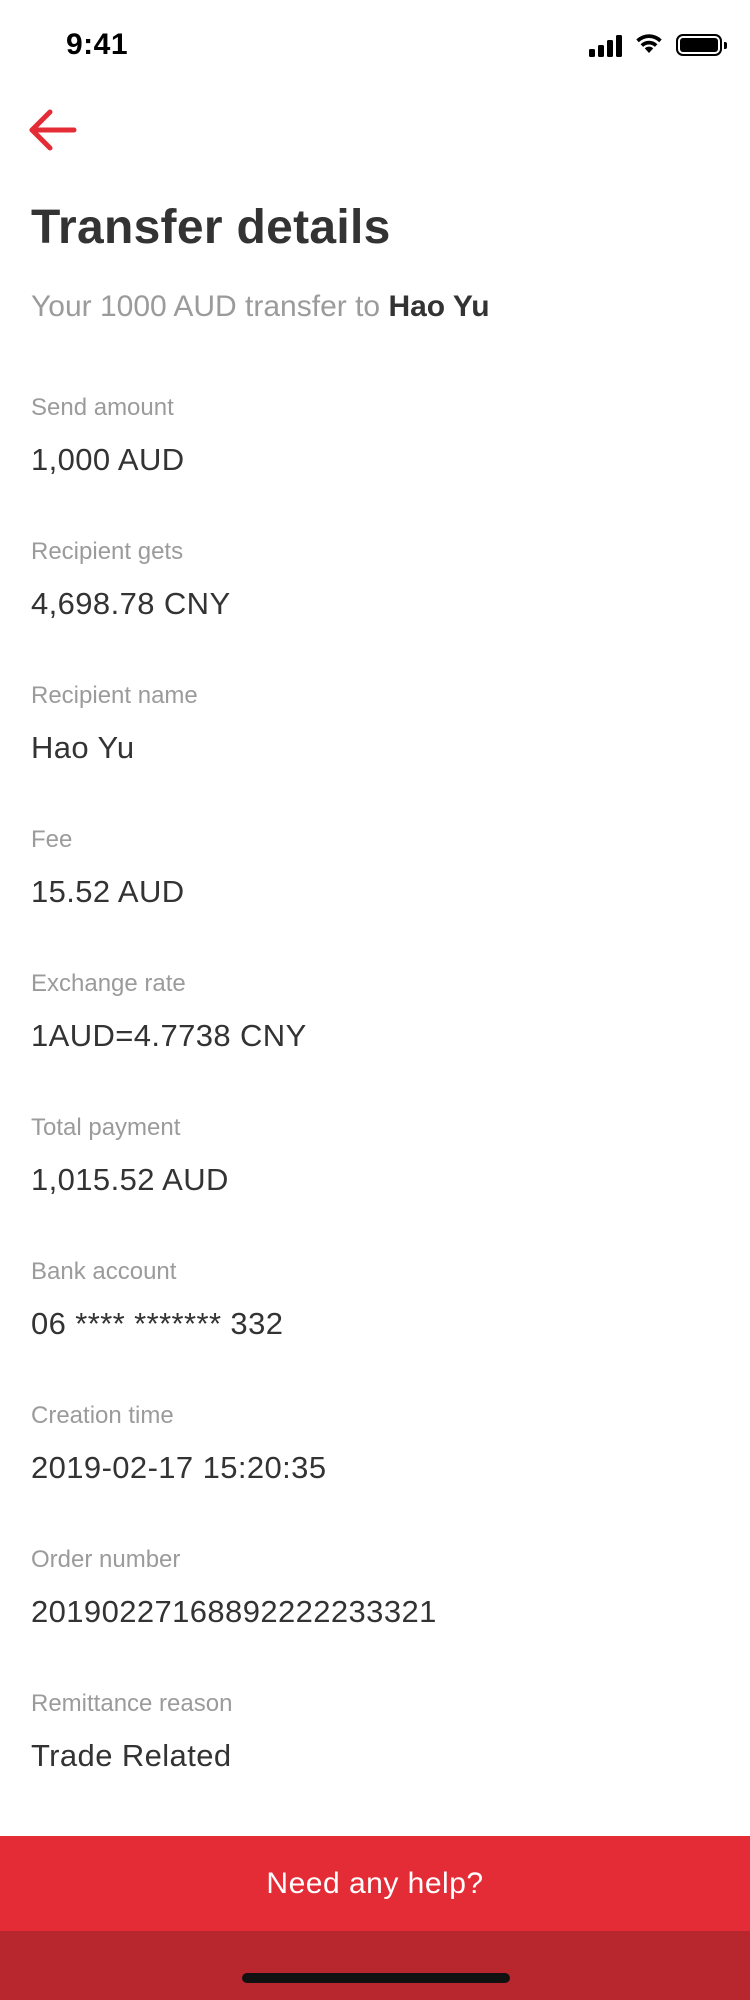  I want to click on status-icons, so click(658, 45).